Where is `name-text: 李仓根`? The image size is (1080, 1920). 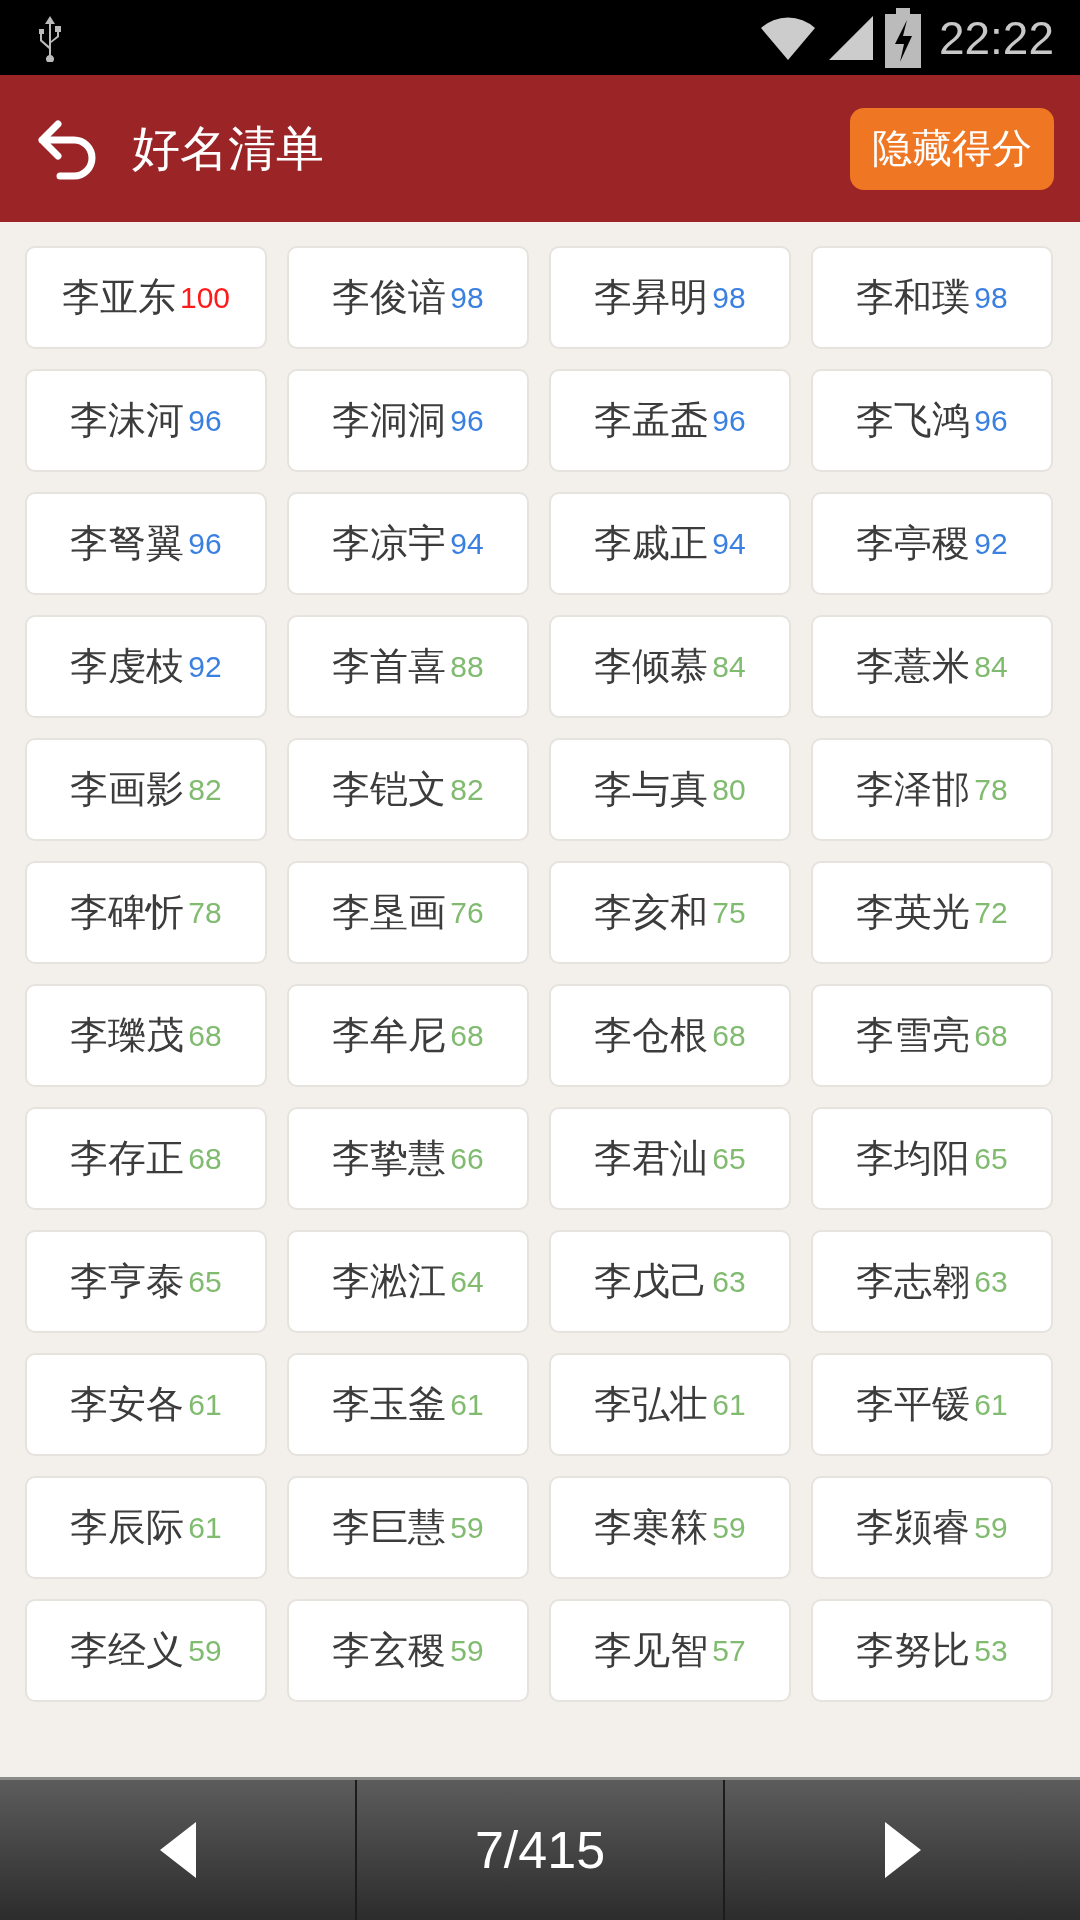 name-text: 李仓根 is located at coordinates (651, 1035).